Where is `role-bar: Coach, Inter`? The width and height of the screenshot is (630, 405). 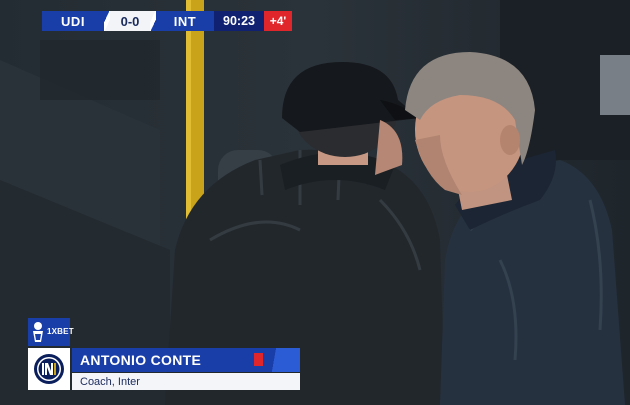 role-bar: Coach, Inter is located at coordinates (186, 381).